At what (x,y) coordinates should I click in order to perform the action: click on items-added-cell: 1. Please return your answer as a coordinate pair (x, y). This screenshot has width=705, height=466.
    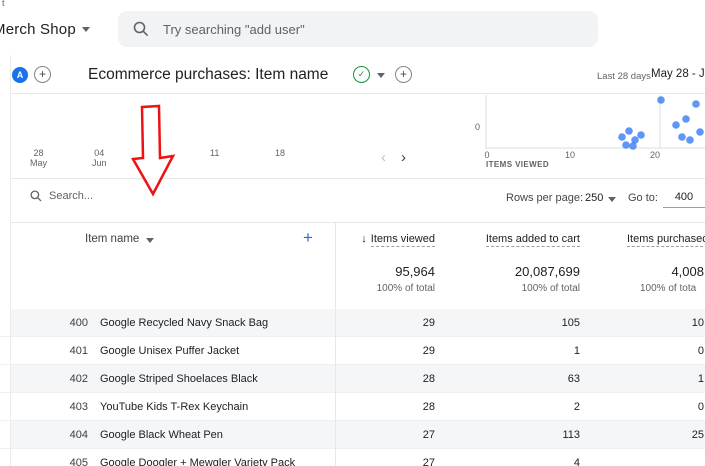
    Looking at the image, I should click on (576, 351).